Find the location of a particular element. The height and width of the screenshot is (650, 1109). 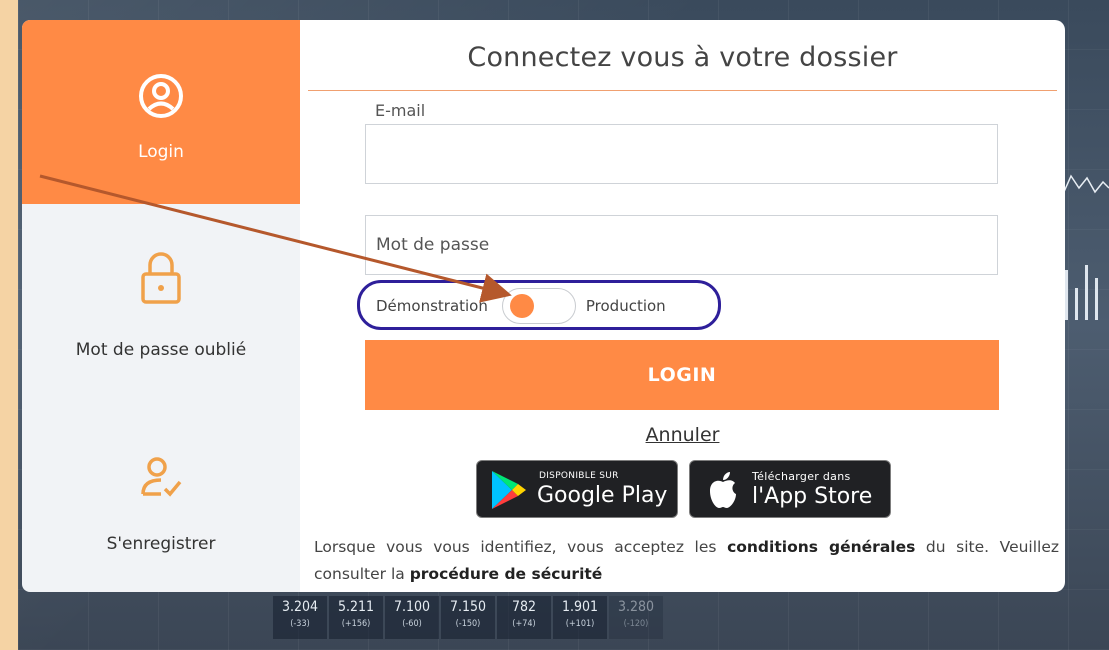

email-field is located at coordinates (681, 154).